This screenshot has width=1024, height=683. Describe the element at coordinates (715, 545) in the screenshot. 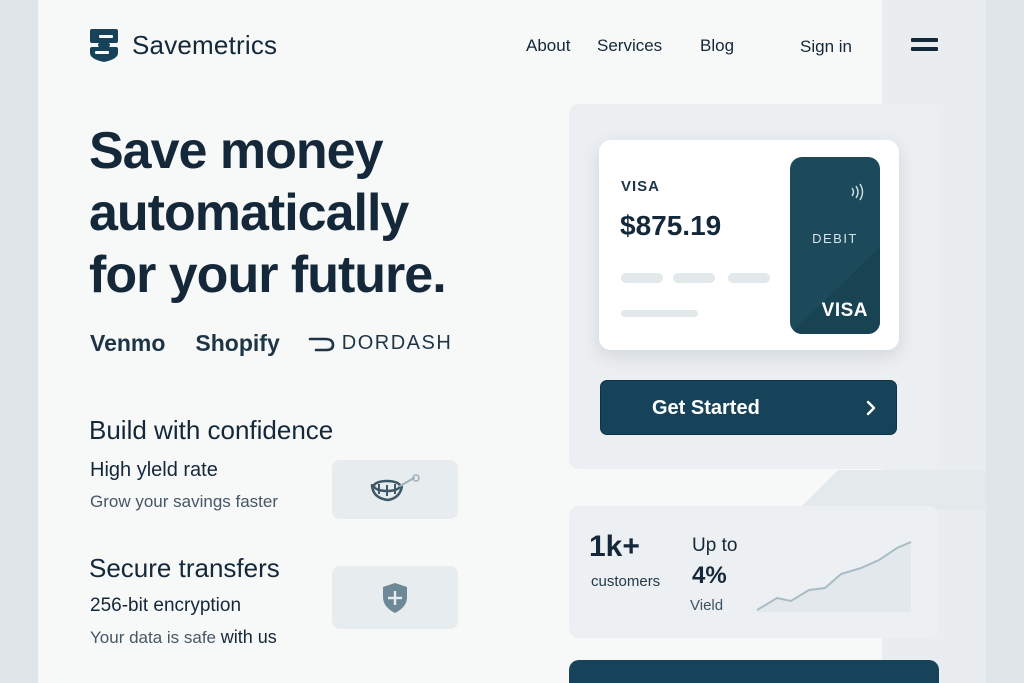

I see `yield-prefix: Up to` at that location.